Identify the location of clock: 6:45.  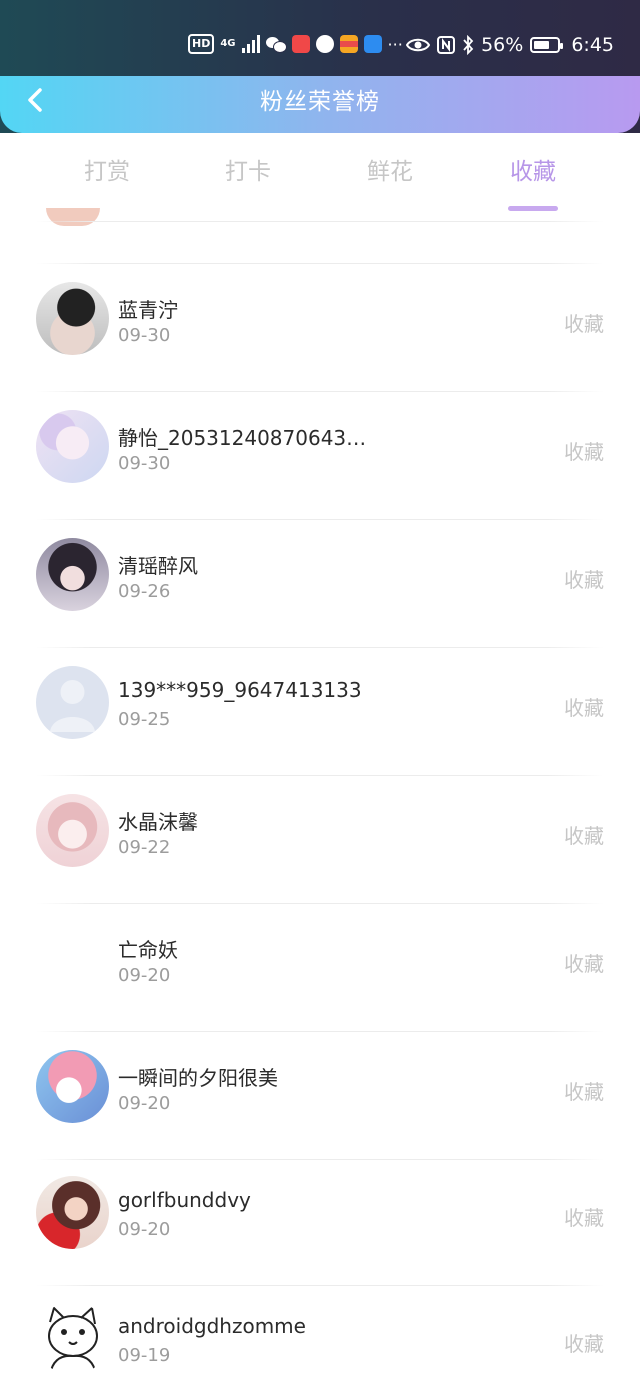
(592, 45).